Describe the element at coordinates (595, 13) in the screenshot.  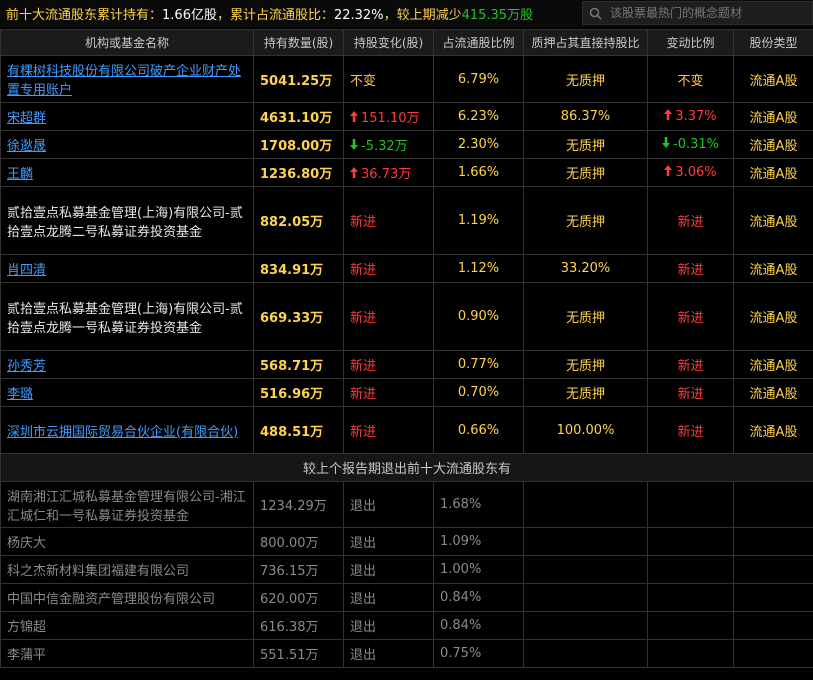
I see `search-icon` at that location.